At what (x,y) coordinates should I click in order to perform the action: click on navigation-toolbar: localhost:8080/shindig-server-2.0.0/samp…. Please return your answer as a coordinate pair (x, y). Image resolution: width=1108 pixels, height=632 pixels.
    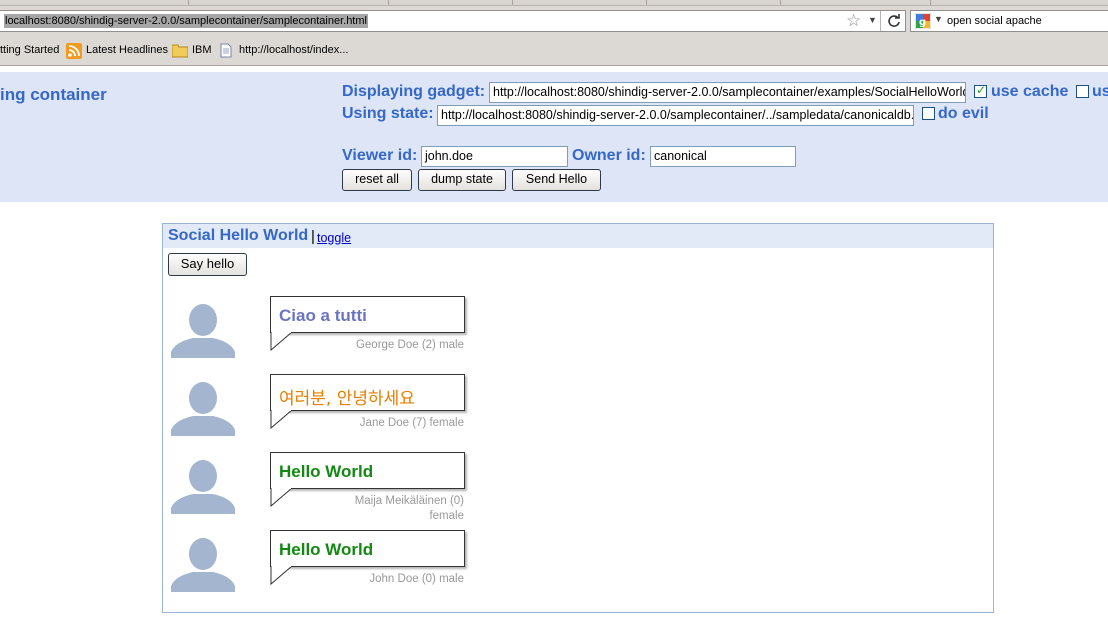
    Looking at the image, I should click on (554, 21).